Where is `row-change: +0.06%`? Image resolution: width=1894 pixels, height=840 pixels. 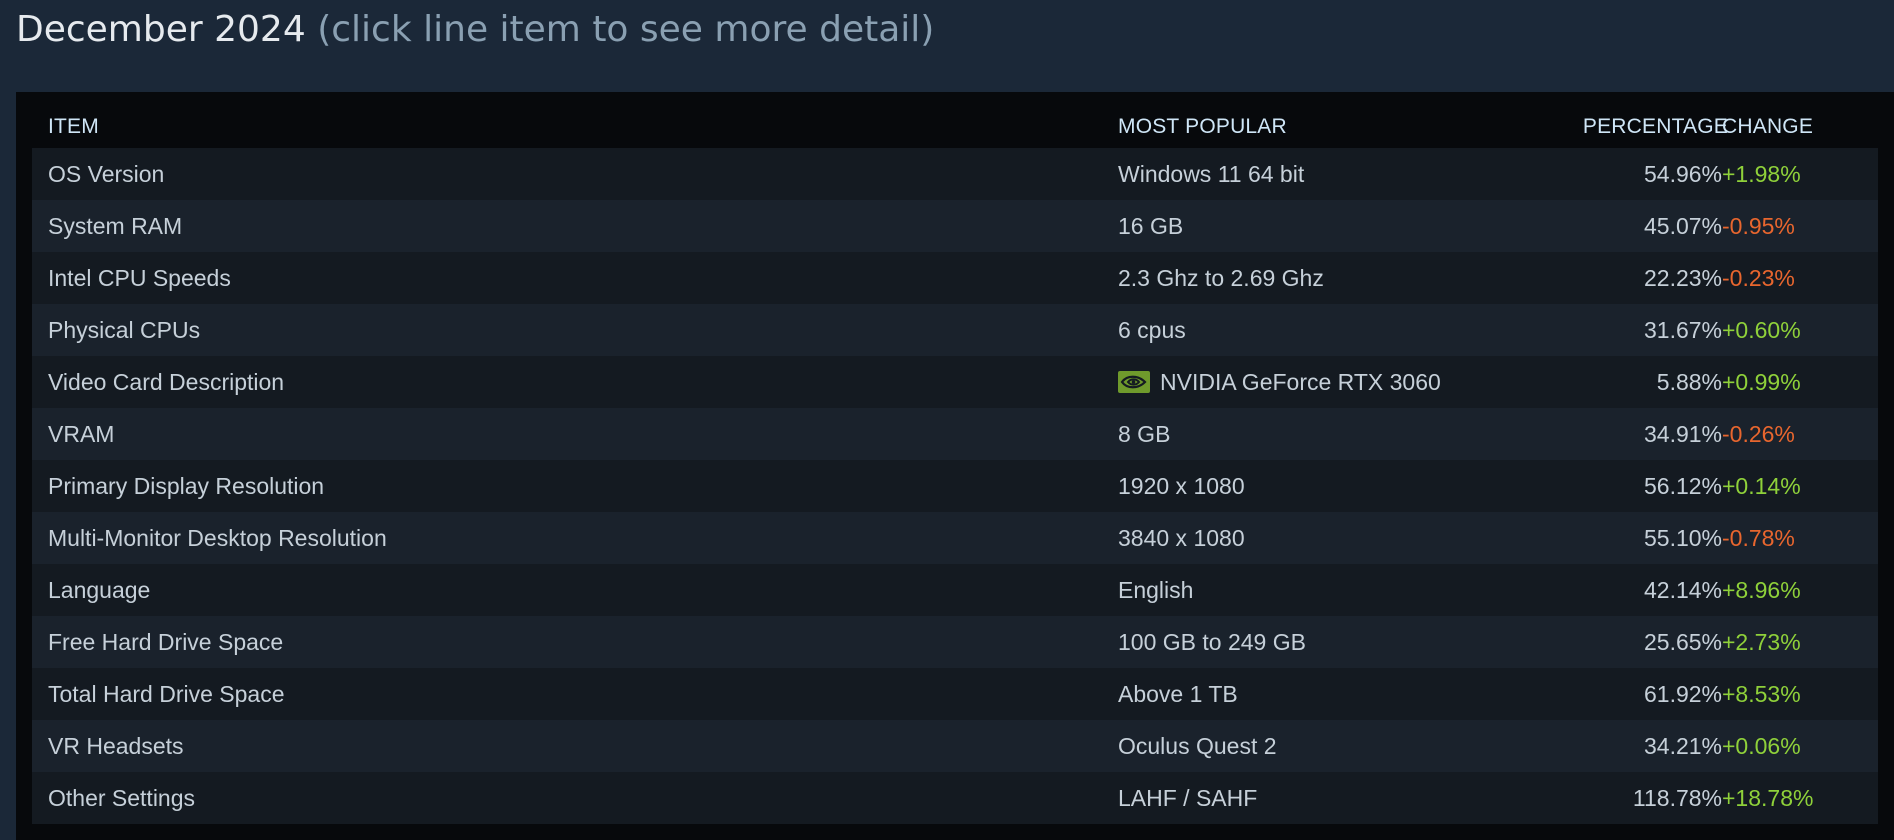
row-change: +0.06% is located at coordinates (1761, 746).